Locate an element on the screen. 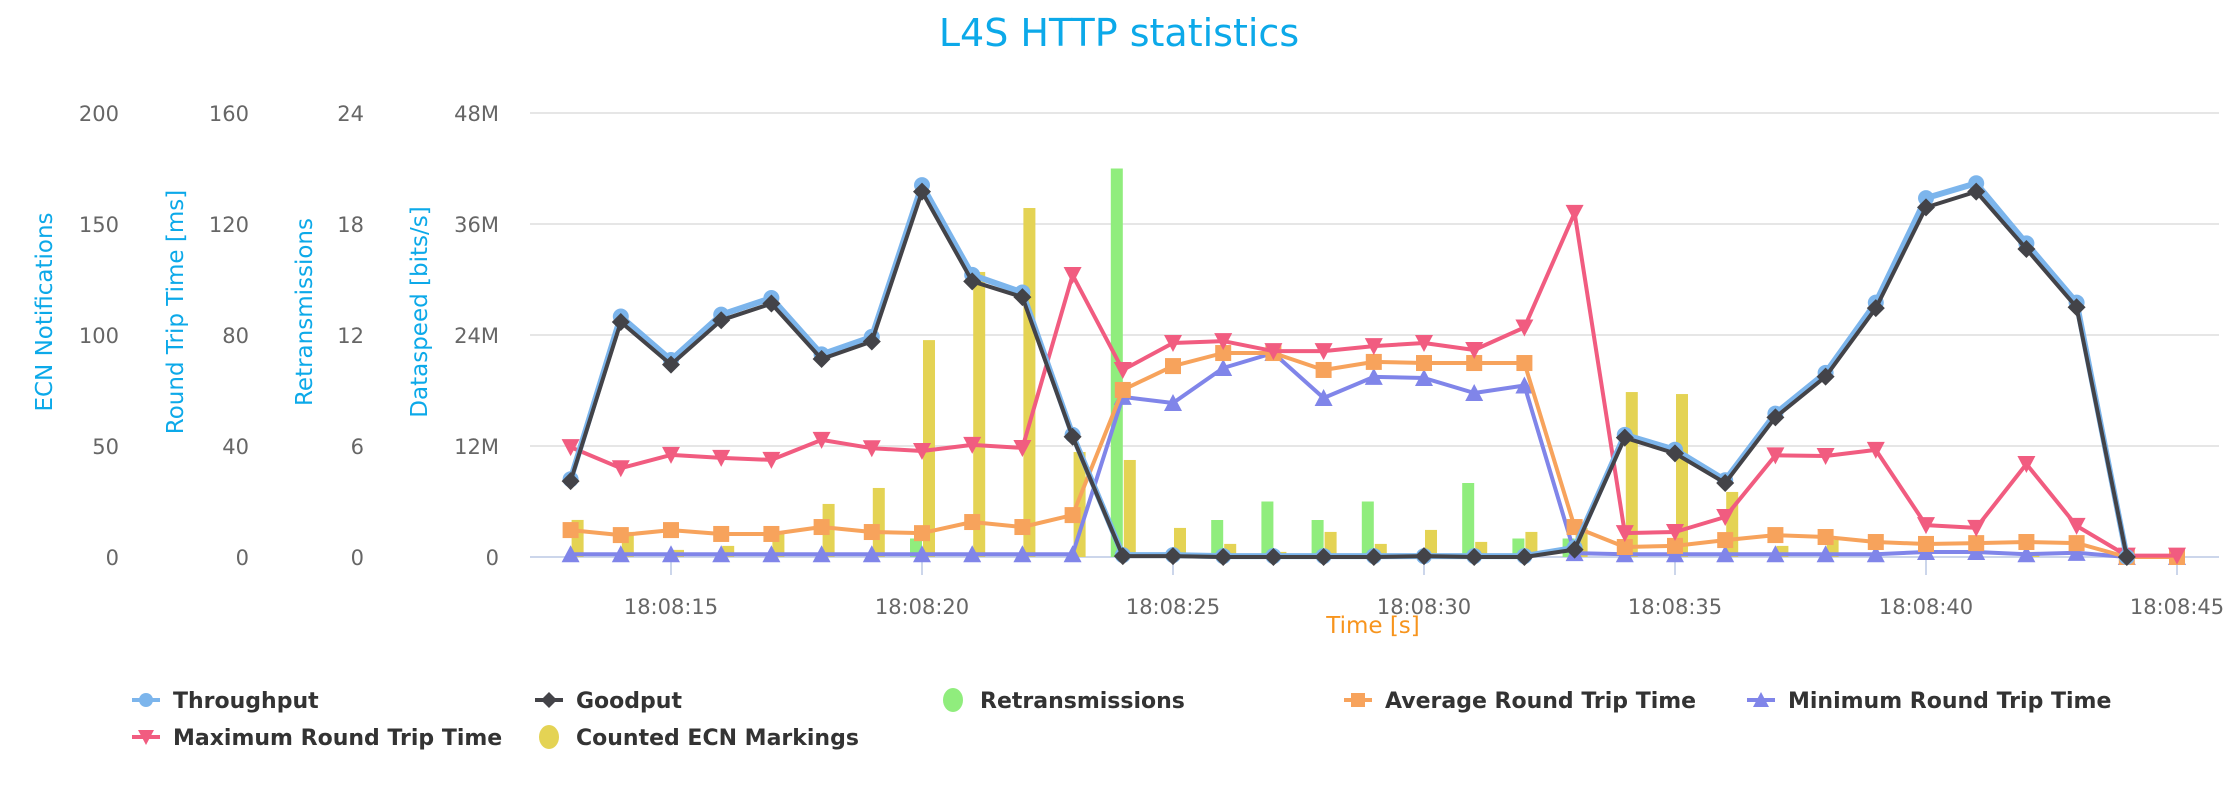  y-tick-label: 80 is located at coordinates (235, 336).